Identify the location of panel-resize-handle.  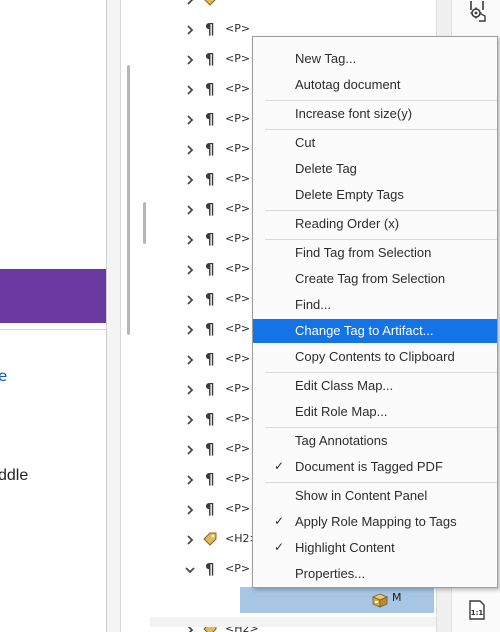
(144, 223).